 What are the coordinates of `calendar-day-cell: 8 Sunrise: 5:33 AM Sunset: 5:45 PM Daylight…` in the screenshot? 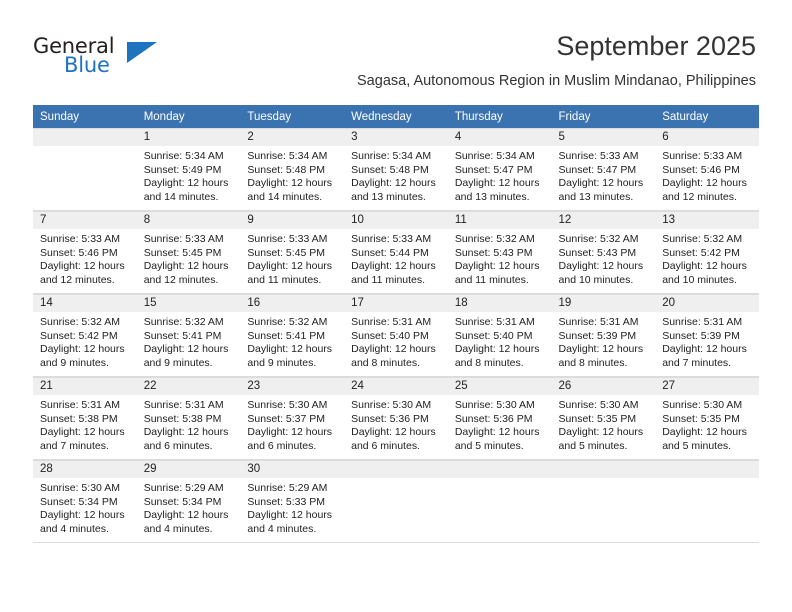 It's located at (188, 252).